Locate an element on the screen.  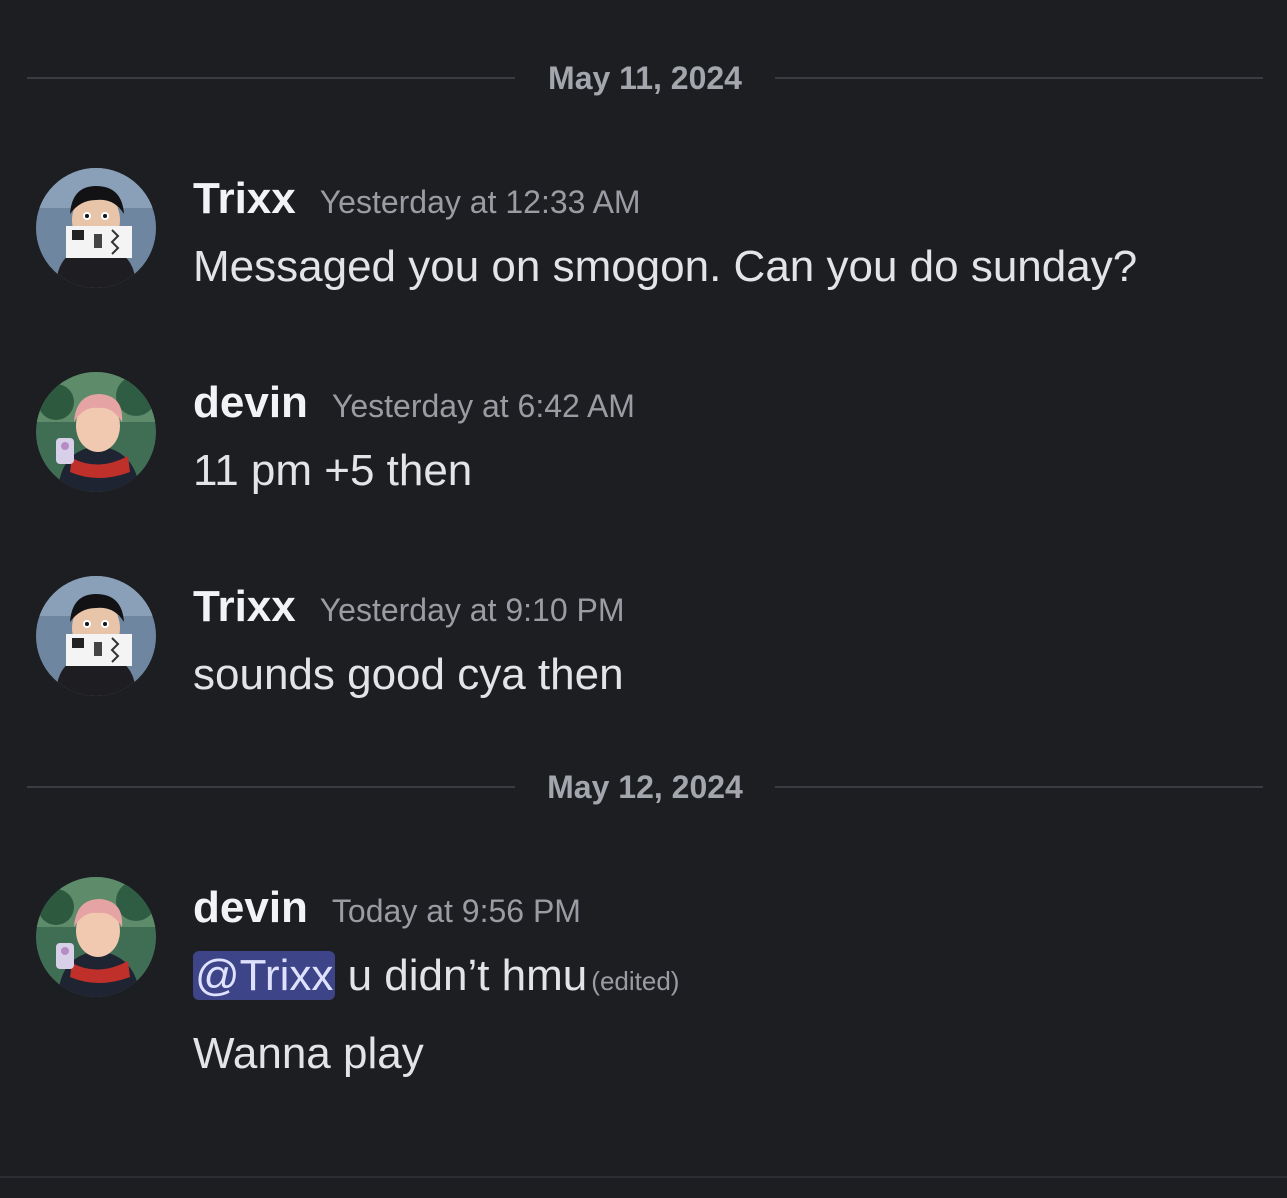
message-text: sounds good cya then is located at coordinates (408, 674).